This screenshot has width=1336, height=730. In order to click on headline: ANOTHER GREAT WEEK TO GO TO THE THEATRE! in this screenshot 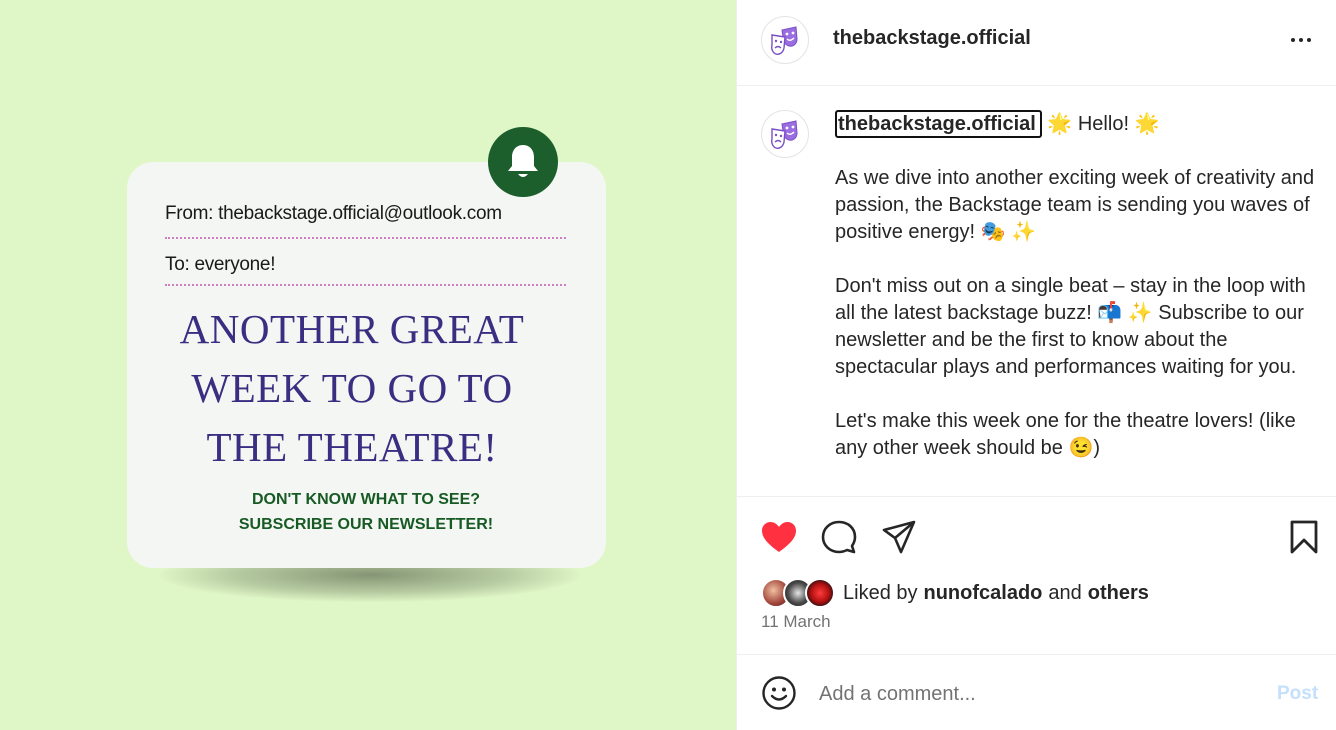, I will do `click(352, 388)`.